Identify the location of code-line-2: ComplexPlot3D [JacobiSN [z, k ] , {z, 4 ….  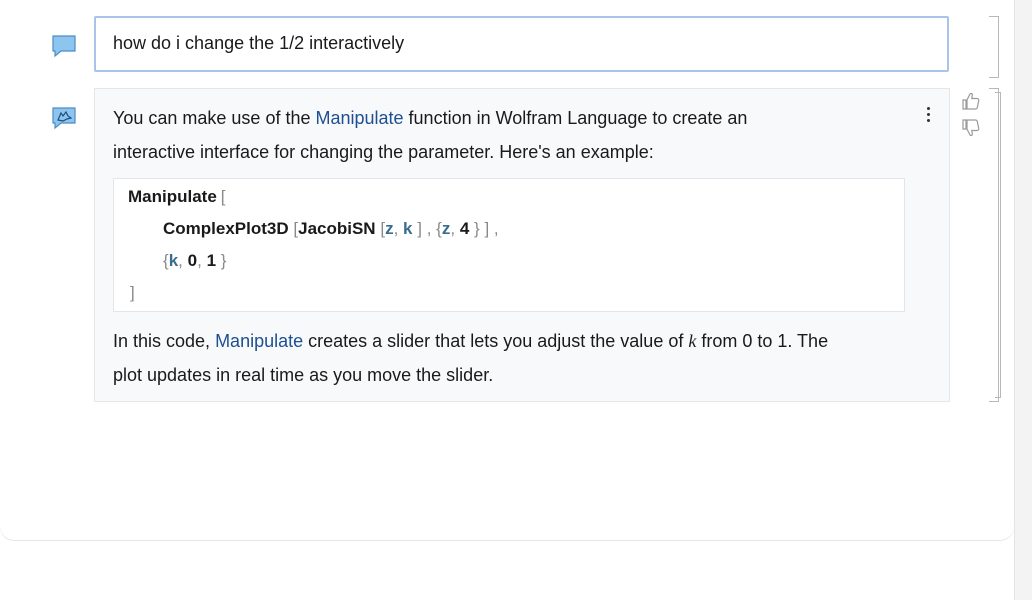
(331, 229).